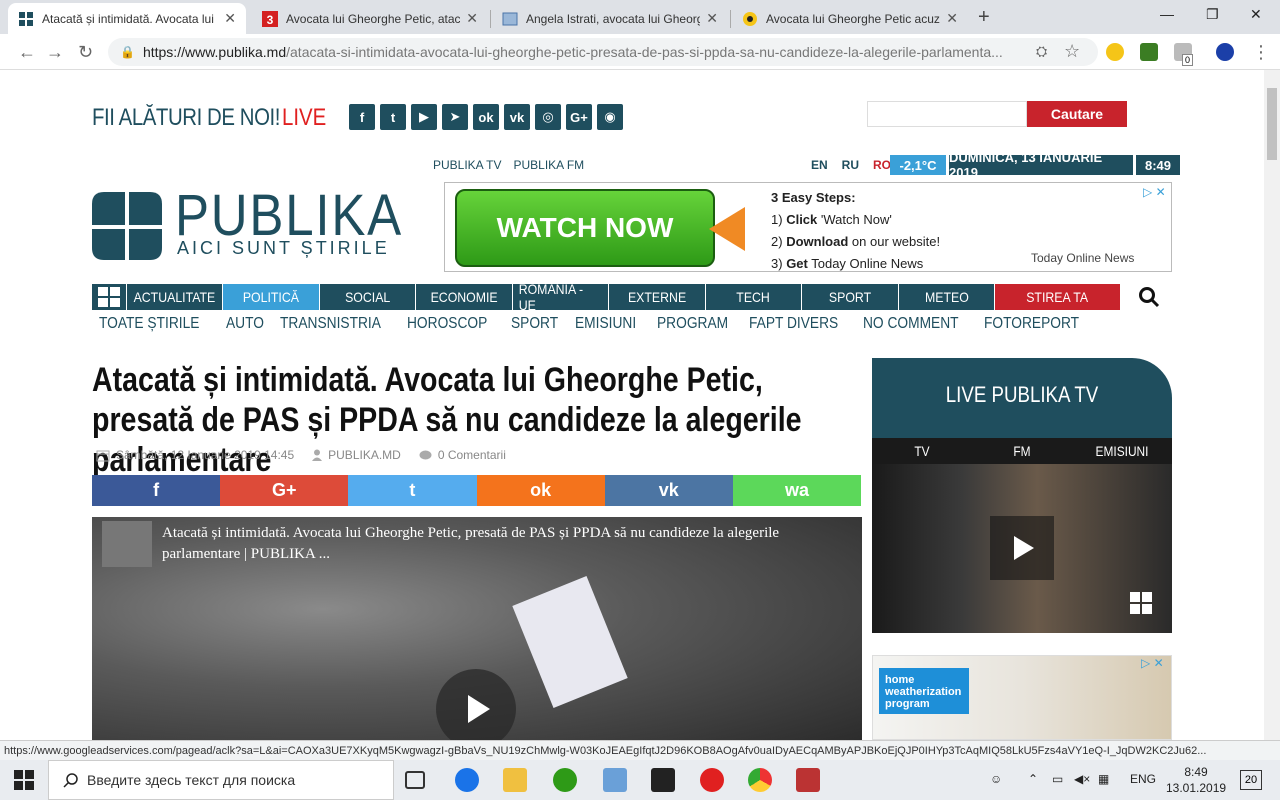 This screenshot has height=800, width=1280. What do you see at coordinates (1103, 779) in the screenshot?
I see `keyboard-icon: ▦` at bounding box center [1103, 779].